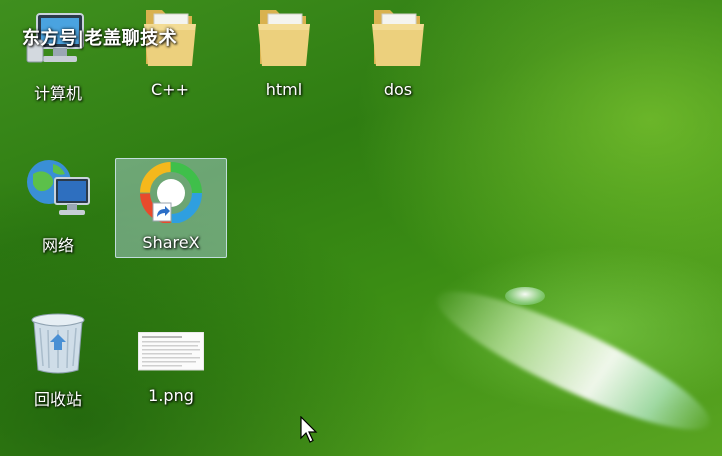 Image resolution: width=722 pixels, height=456 pixels. Describe the element at coordinates (58, 344) in the screenshot. I see `recycle-bin-icon` at that location.